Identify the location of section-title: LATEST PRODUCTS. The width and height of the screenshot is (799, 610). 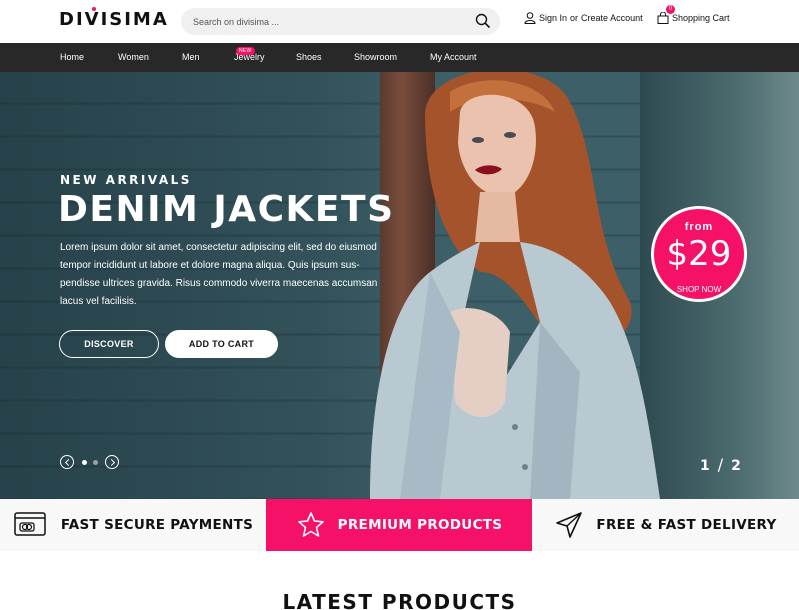
(399, 600).